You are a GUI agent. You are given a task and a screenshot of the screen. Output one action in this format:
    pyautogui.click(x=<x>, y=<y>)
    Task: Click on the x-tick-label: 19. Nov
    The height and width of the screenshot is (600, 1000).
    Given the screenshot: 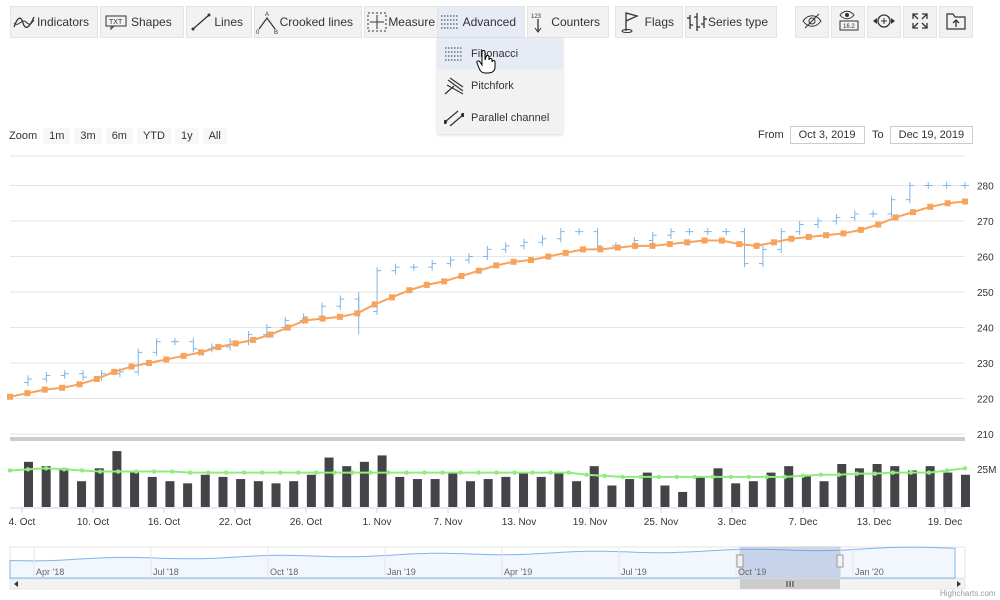 What is the action you would take?
    pyautogui.click(x=590, y=522)
    